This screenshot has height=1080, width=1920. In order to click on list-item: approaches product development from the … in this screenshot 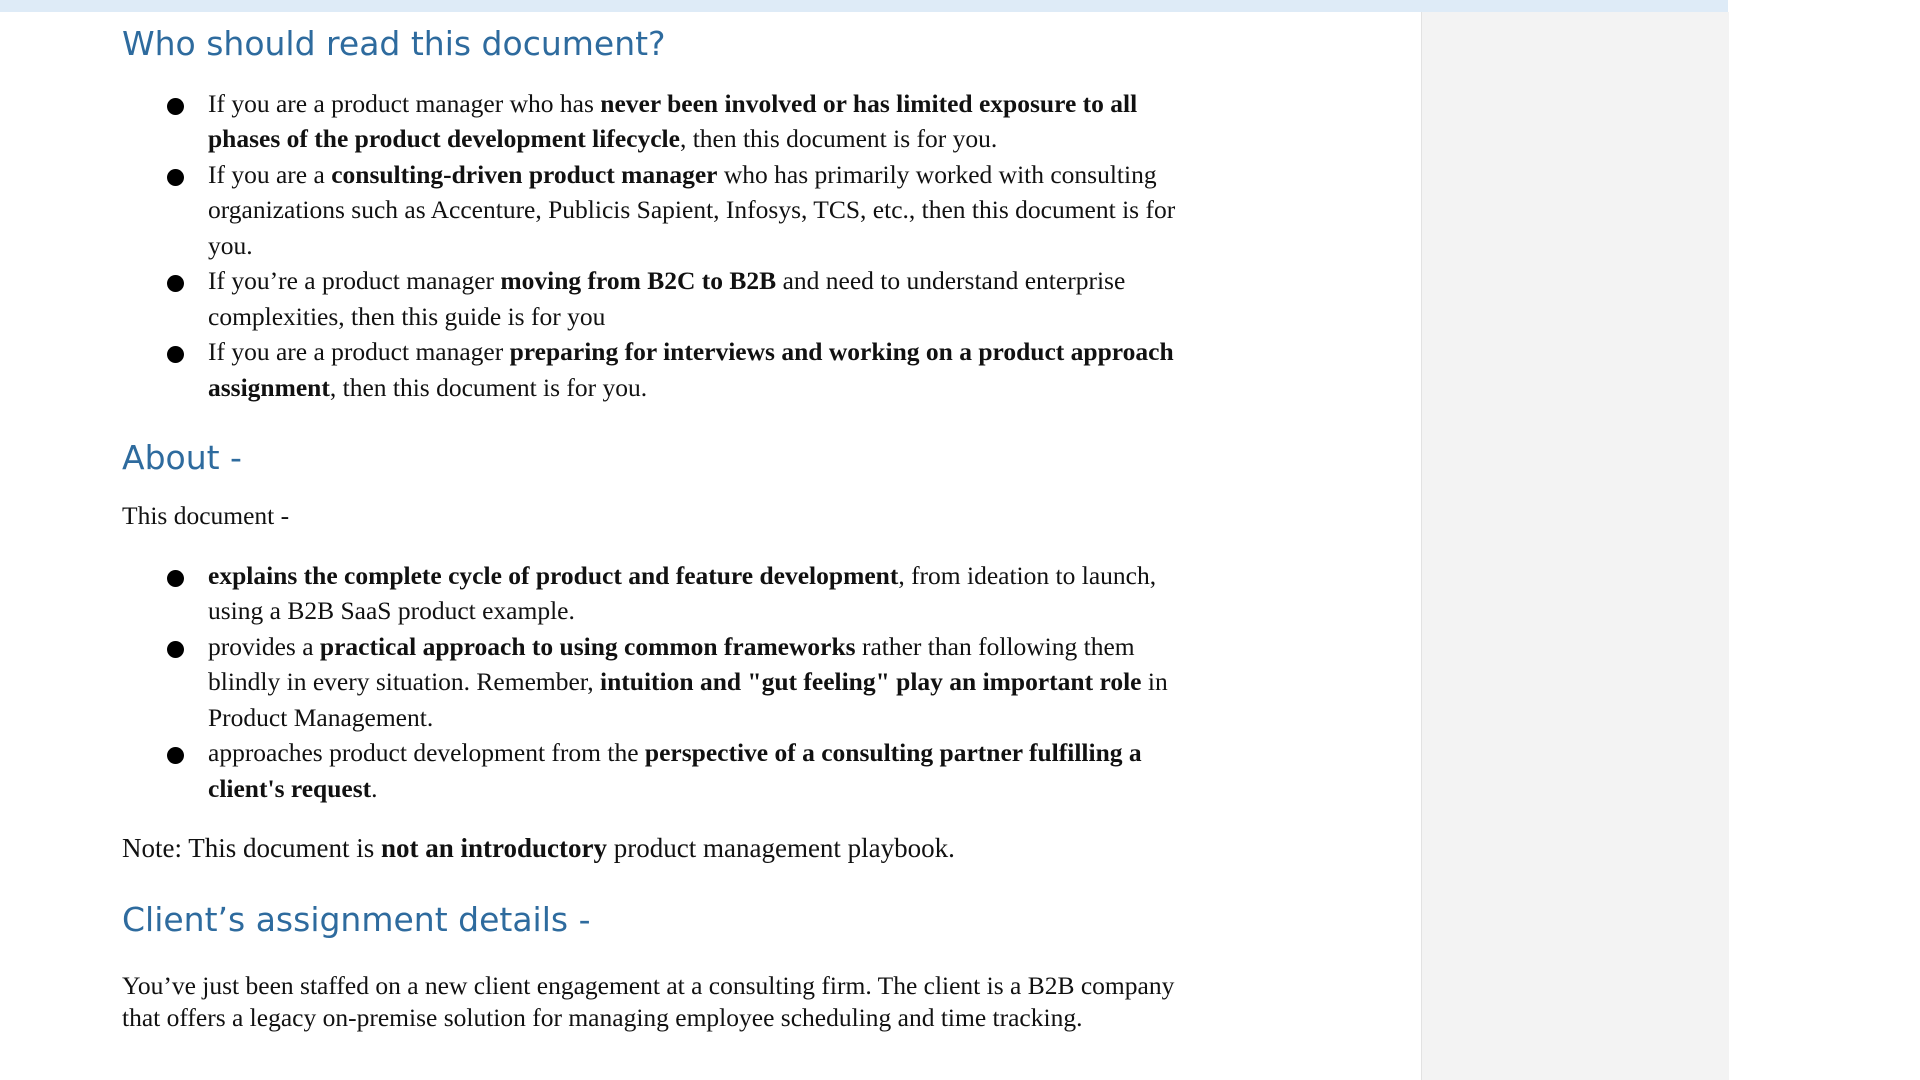, I will do `click(665, 770)`.